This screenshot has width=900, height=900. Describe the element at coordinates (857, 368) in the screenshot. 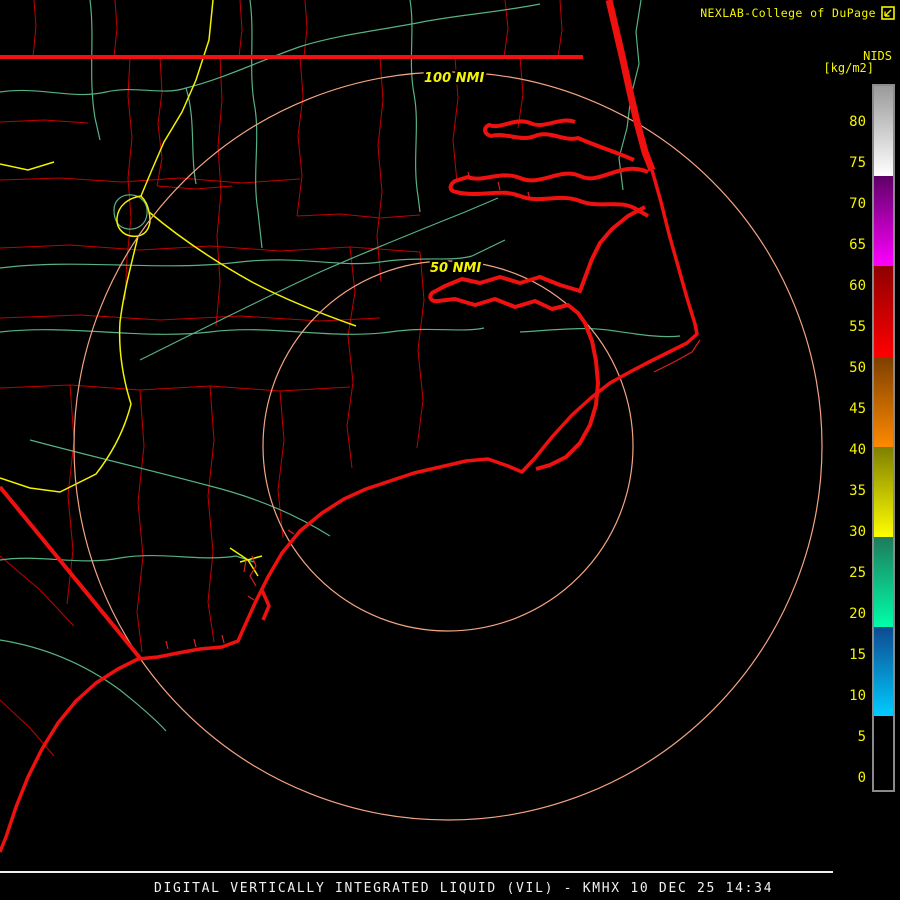

I see `colorbar-tick-50: 50` at that location.